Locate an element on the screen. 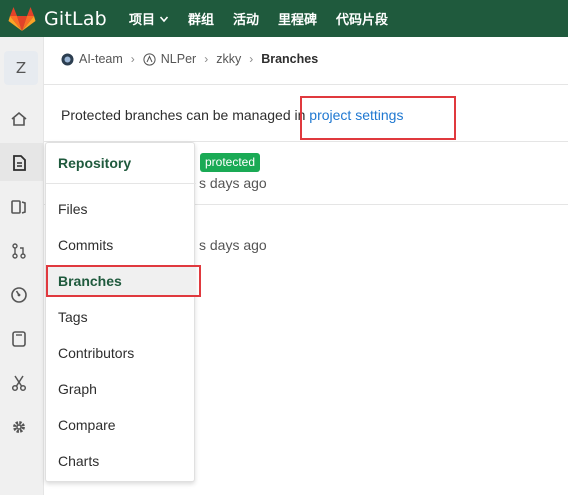 Image resolution: width=568 pixels, height=495 pixels. nav-projects: 项目 is located at coordinates (149, 18).